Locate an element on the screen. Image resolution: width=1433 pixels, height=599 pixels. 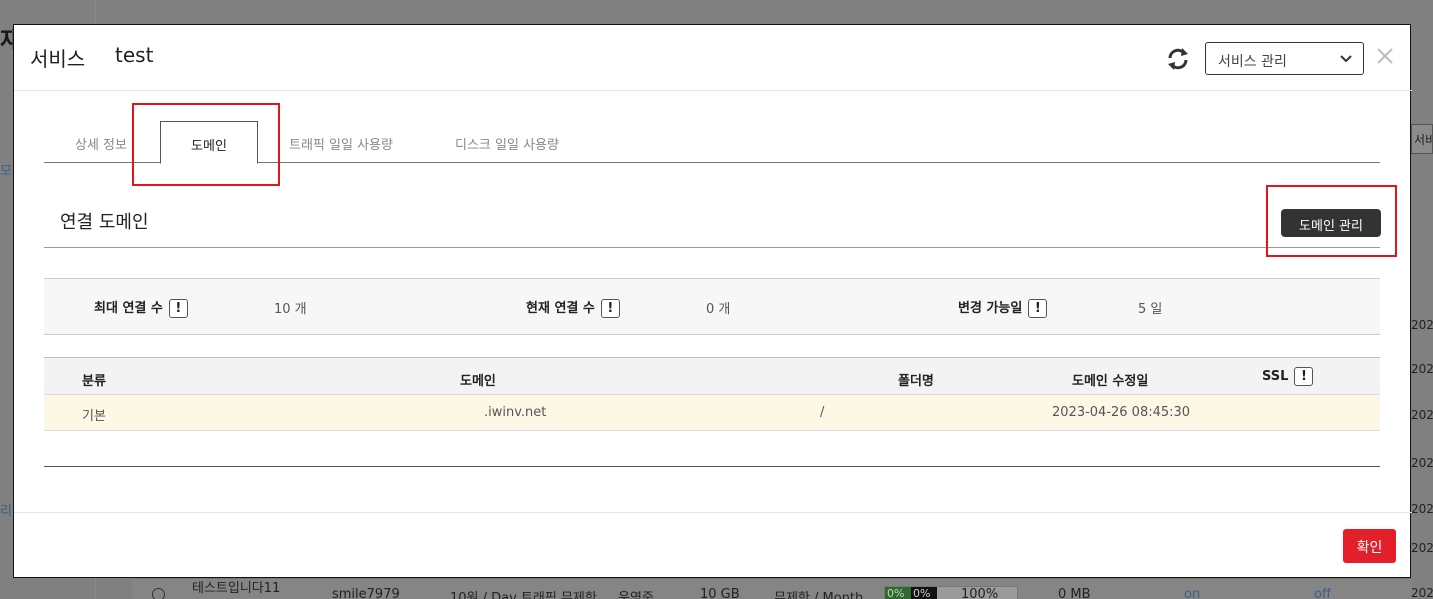
current-connections-label: 현재 연결 수! is located at coordinates (573, 307).